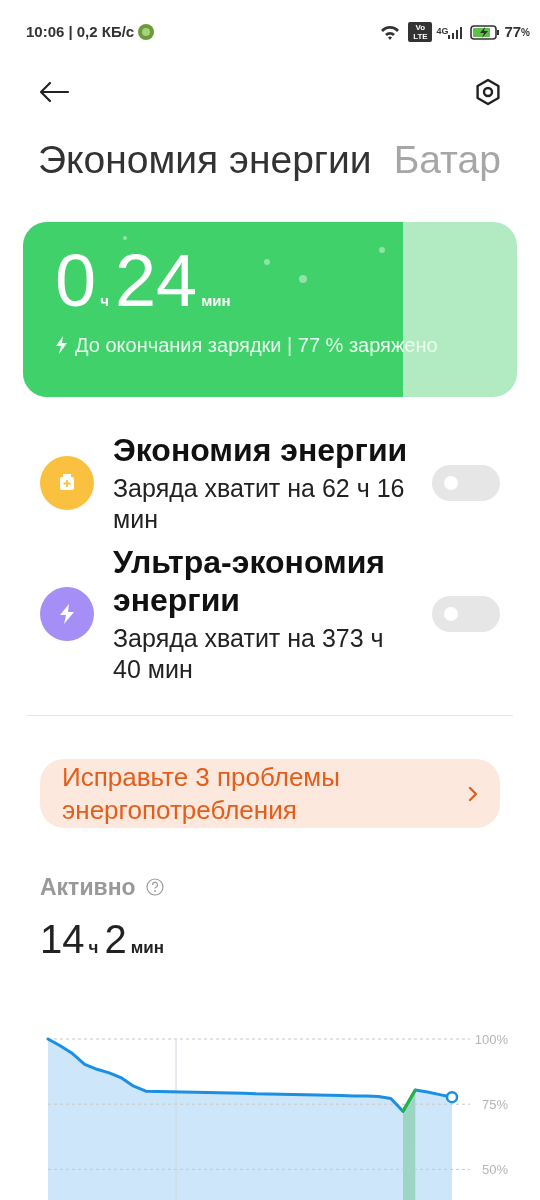 This screenshot has width=540, height=1200. I want to click on app-notification-icon, so click(146, 32).